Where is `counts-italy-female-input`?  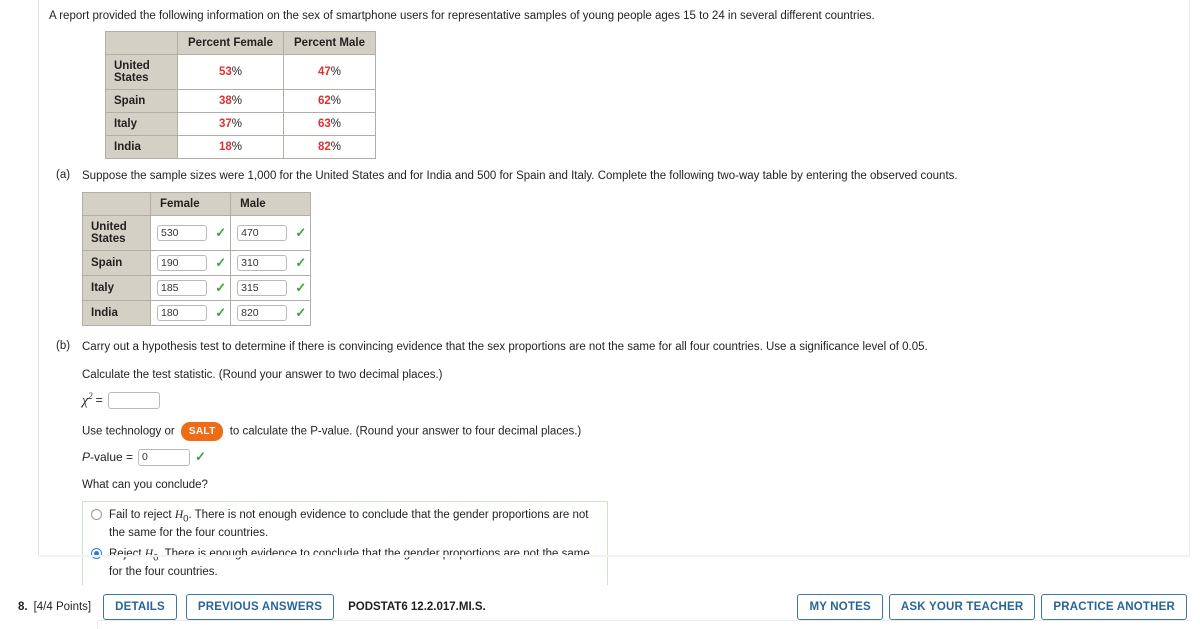
counts-italy-female-input is located at coordinates (182, 288).